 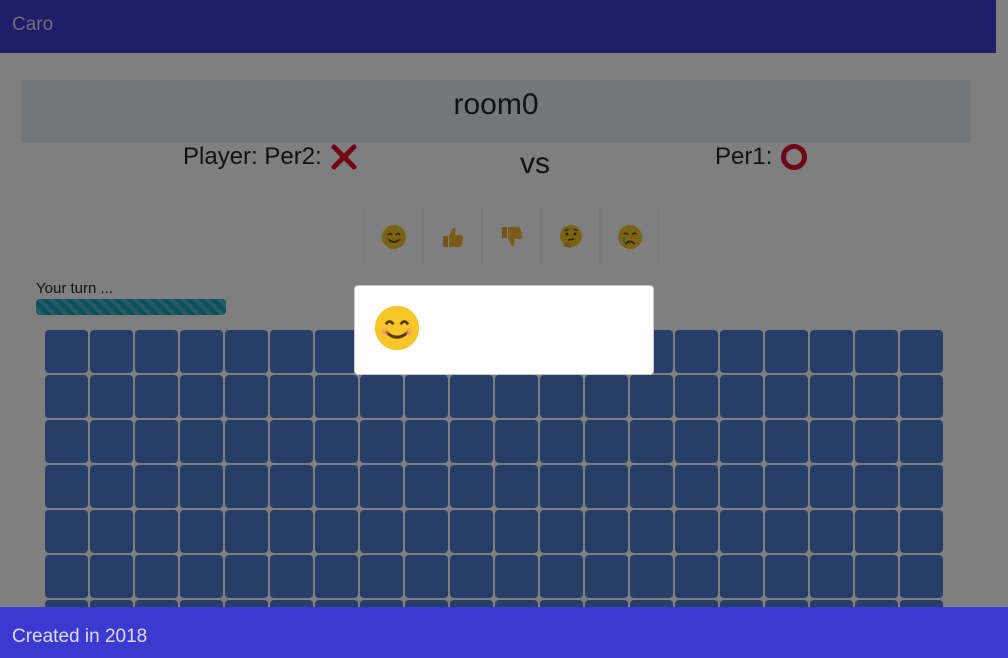 What do you see at coordinates (504, 632) in the screenshot?
I see `app-footer: Created in 2018` at bounding box center [504, 632].